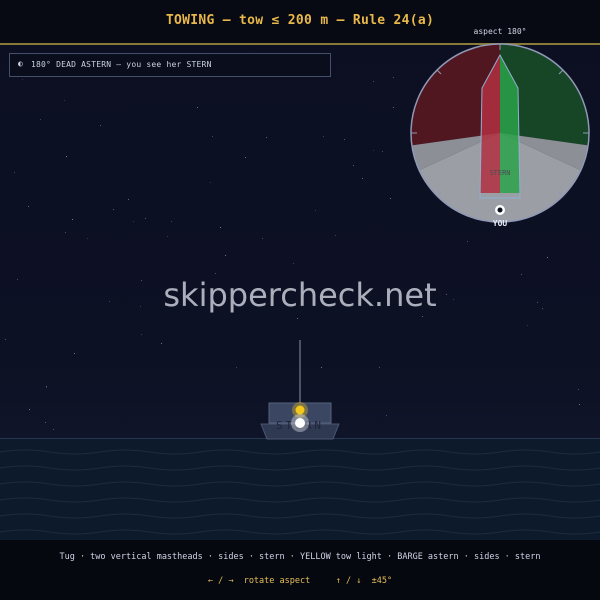 This screenshot has width=600, height=600. Describe the element at coordinates (500, 133) in the screenshot. I see `aspect-compass: STERN YOU` at that location.